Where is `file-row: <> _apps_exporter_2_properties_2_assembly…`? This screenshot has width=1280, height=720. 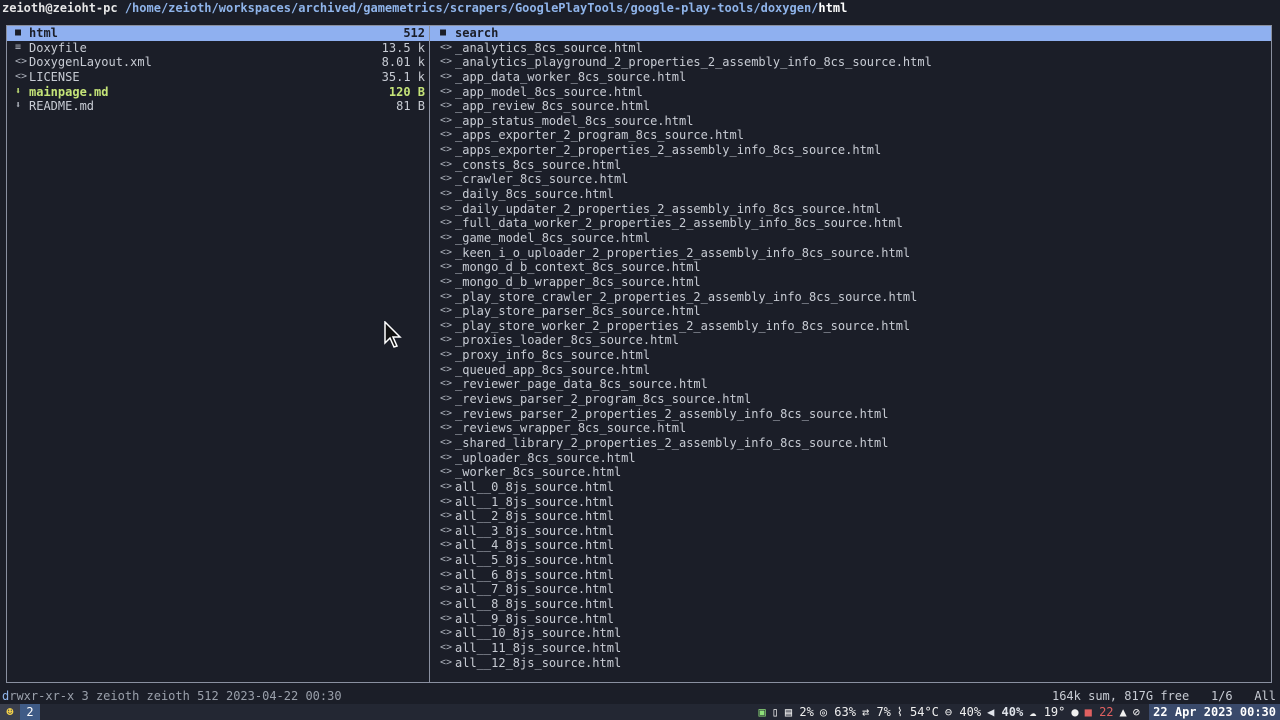
file-row: <> _apps_exporter_2_properties_2_assembly… is located at coordinates (850, 150).